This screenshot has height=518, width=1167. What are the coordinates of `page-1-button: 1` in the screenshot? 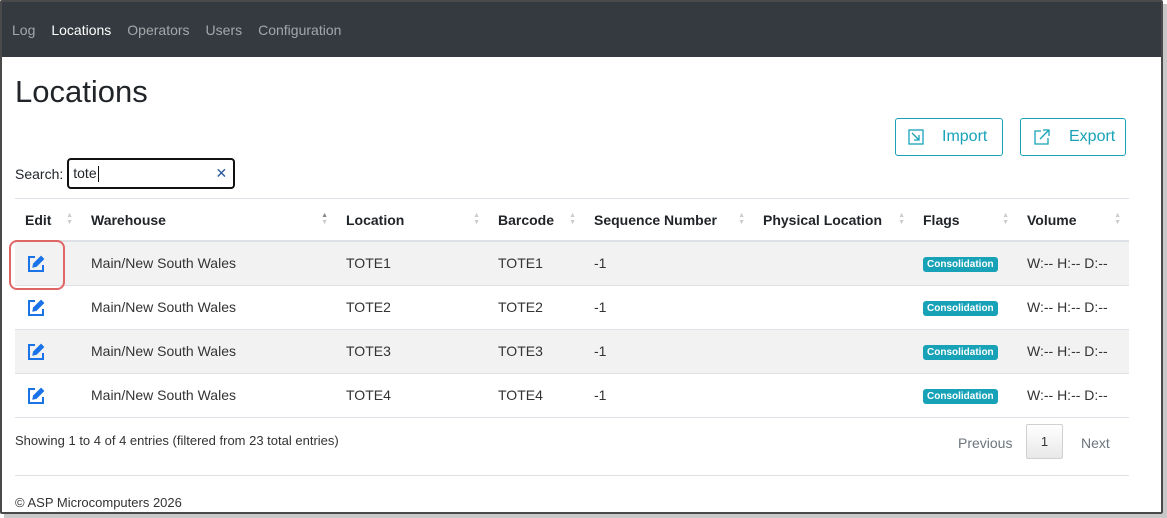 It's located at (1044, 441).